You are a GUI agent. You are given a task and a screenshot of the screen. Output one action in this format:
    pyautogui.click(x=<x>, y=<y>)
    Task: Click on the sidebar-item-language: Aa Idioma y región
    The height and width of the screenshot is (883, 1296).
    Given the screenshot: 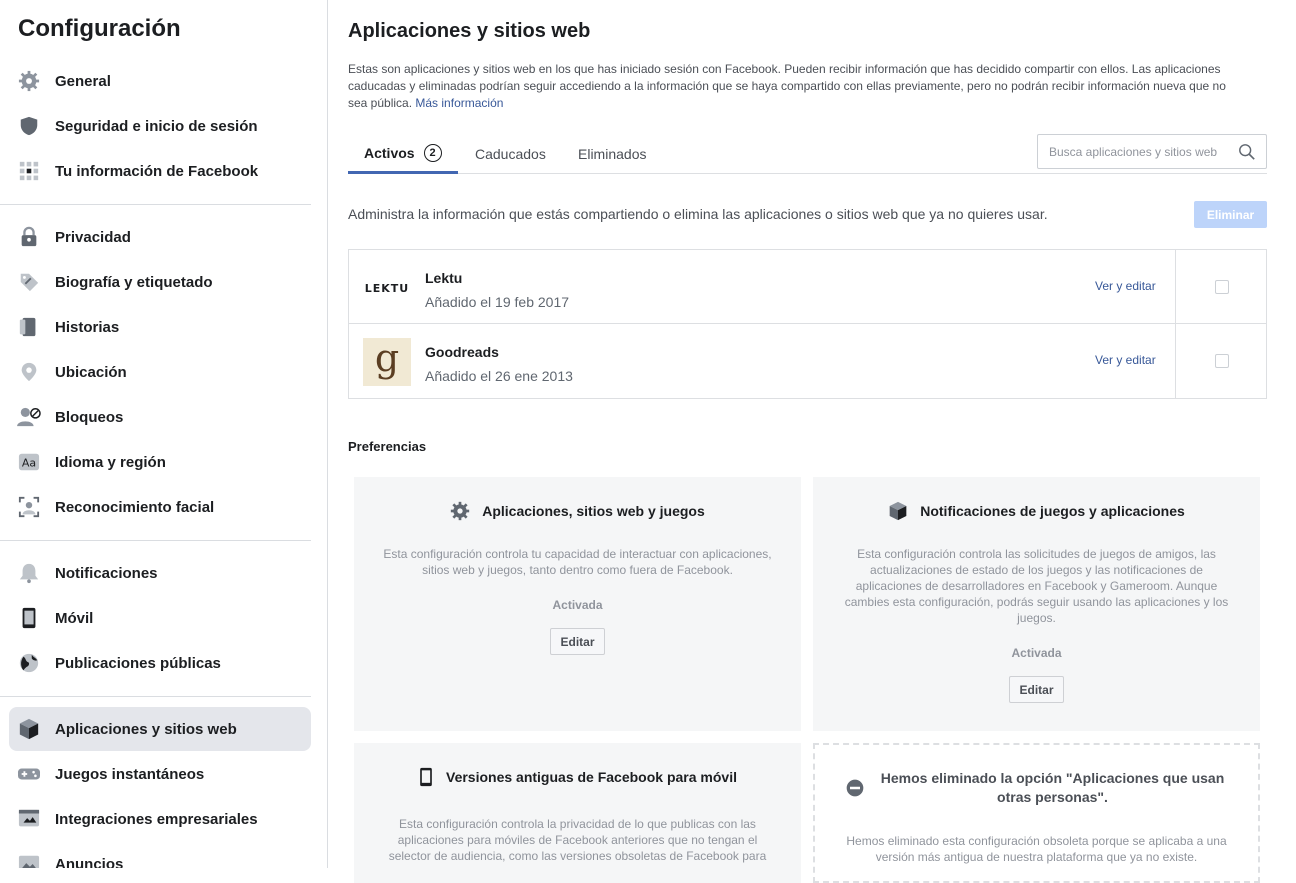 What is the action you would take?
    pyautogui.click(x=160, y=462)
    